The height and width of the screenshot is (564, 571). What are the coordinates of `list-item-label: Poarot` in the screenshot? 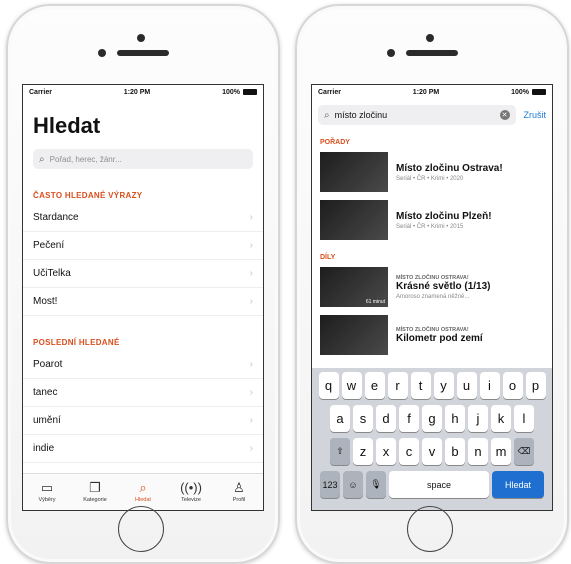 It's located at (48, 364).